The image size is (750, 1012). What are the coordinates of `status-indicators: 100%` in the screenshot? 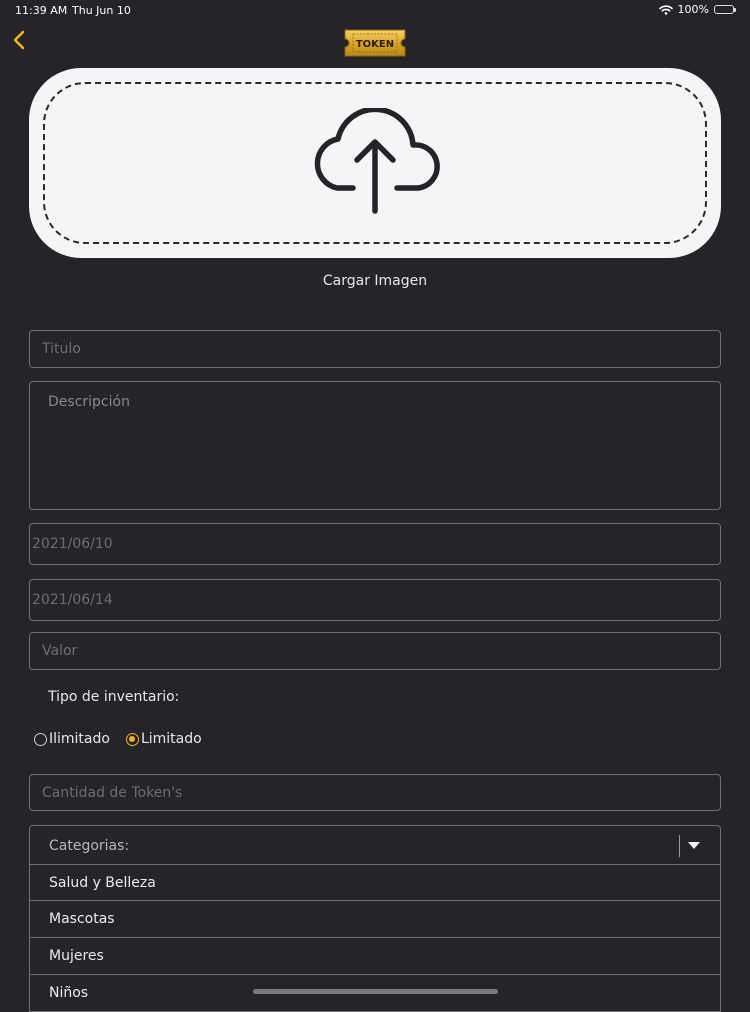 It's located at (697, 9).